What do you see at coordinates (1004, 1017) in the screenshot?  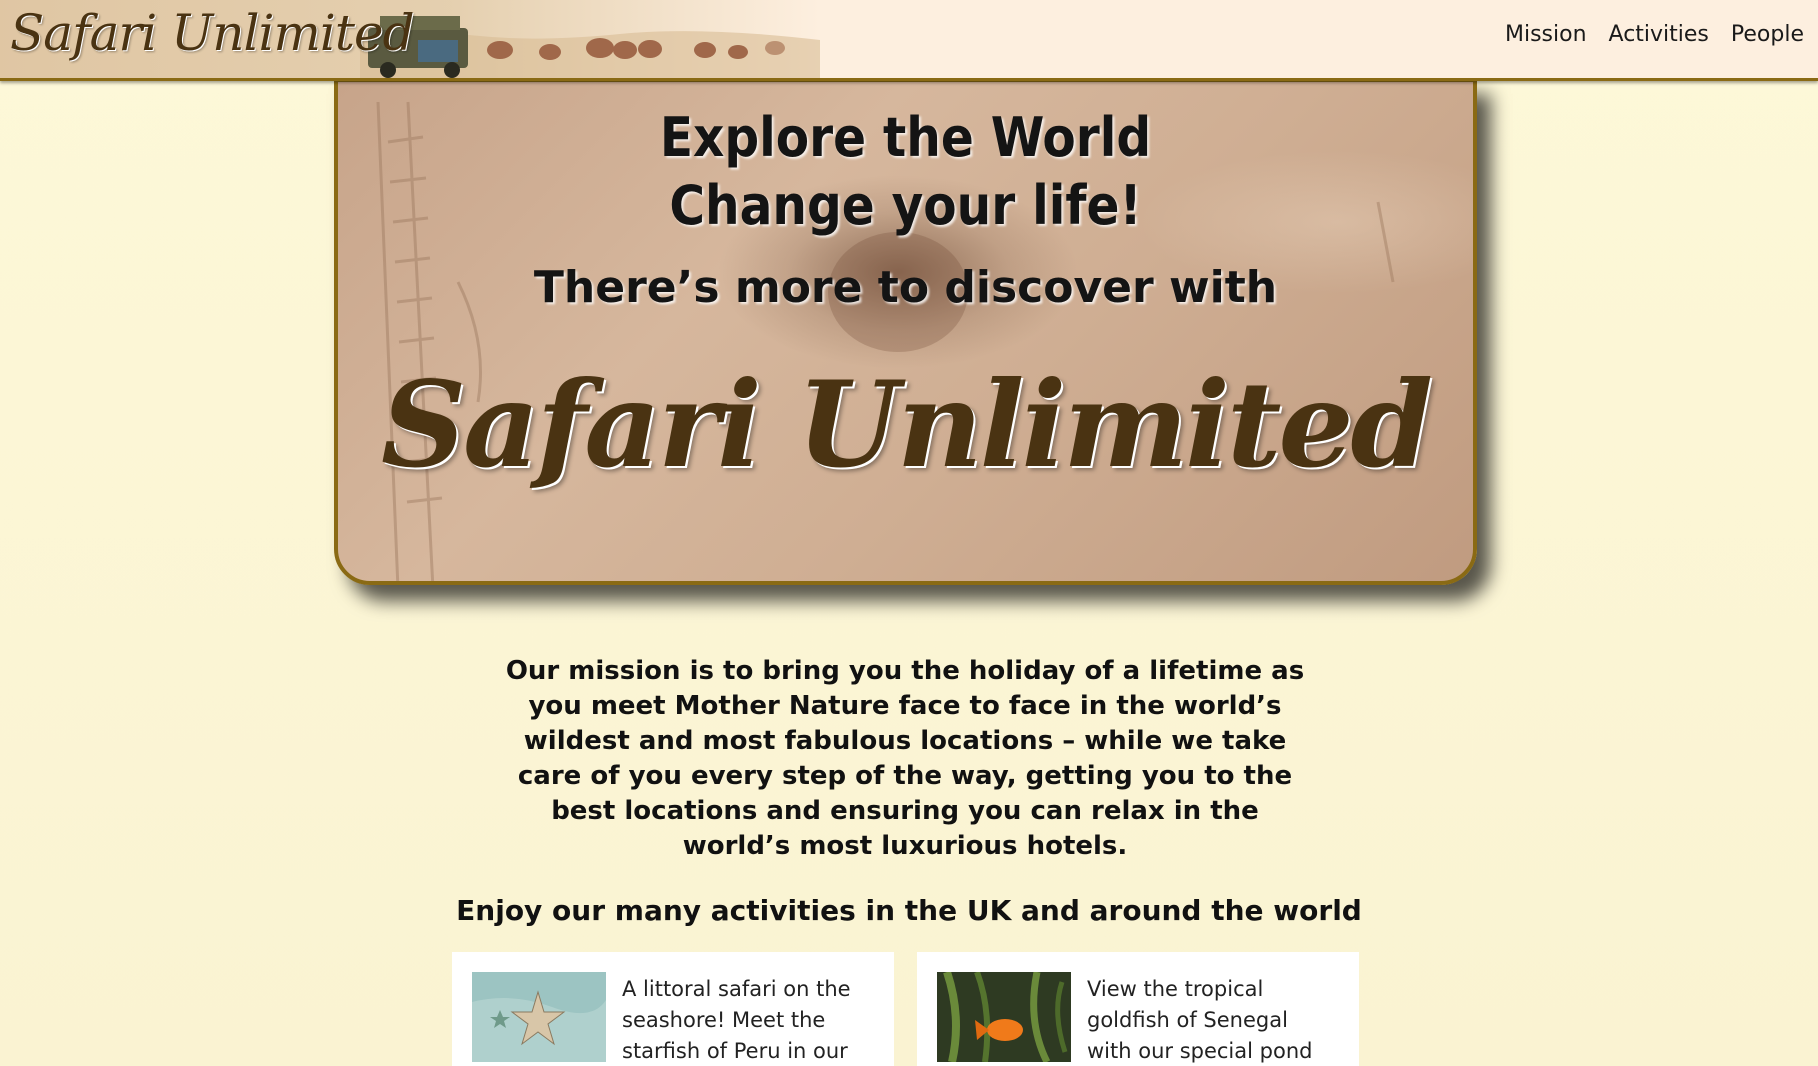 I see `goldfish-photo` at bounding box center [1004, 1017].